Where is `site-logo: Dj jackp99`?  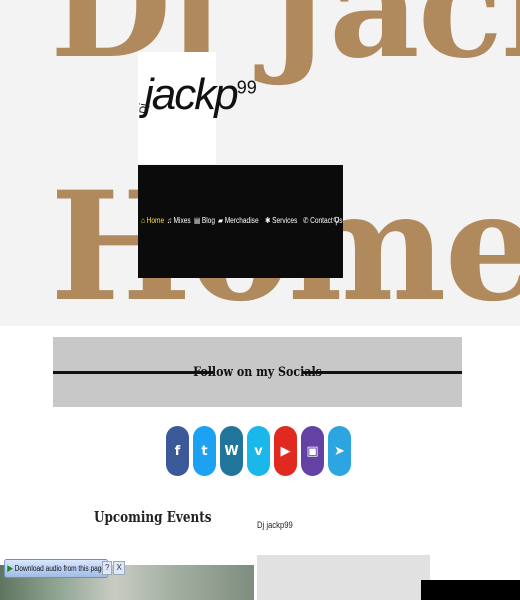
site-logo: Dj jackp99 is located at coordinates (197, 108).